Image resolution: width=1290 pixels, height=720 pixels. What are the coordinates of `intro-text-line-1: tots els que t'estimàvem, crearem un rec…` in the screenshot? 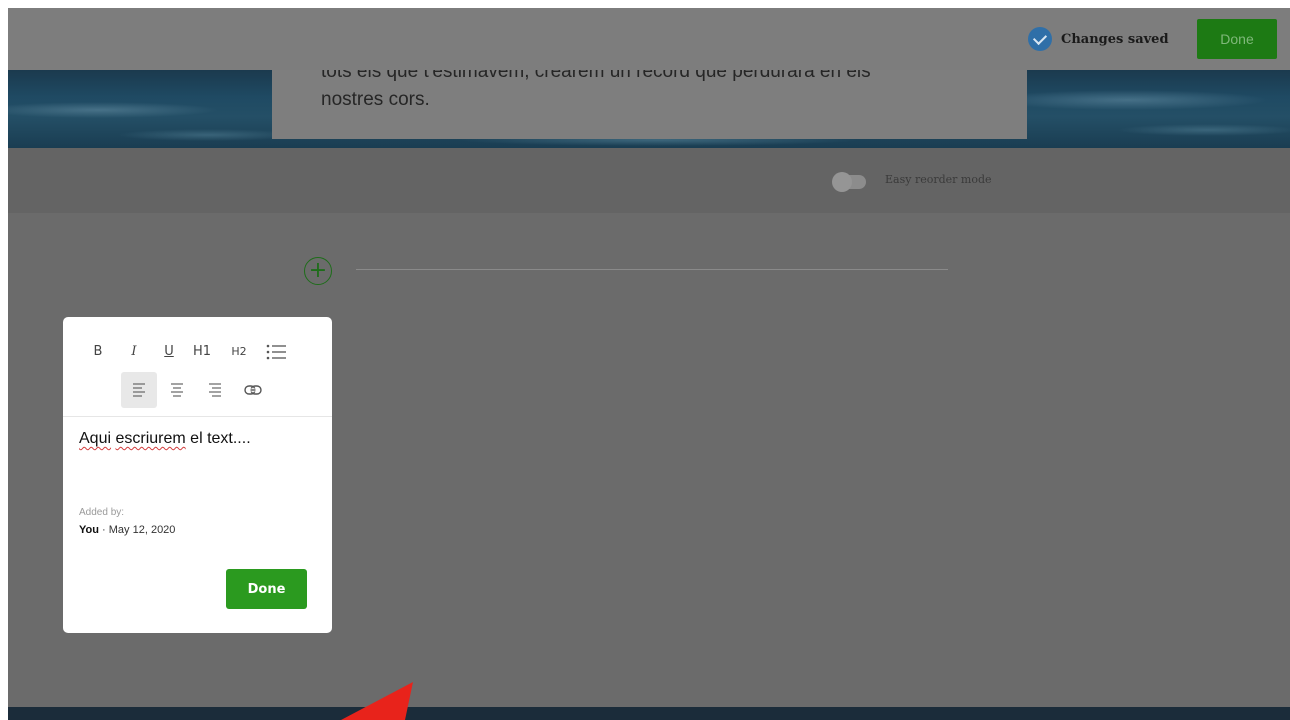 It's located at (596, 76).